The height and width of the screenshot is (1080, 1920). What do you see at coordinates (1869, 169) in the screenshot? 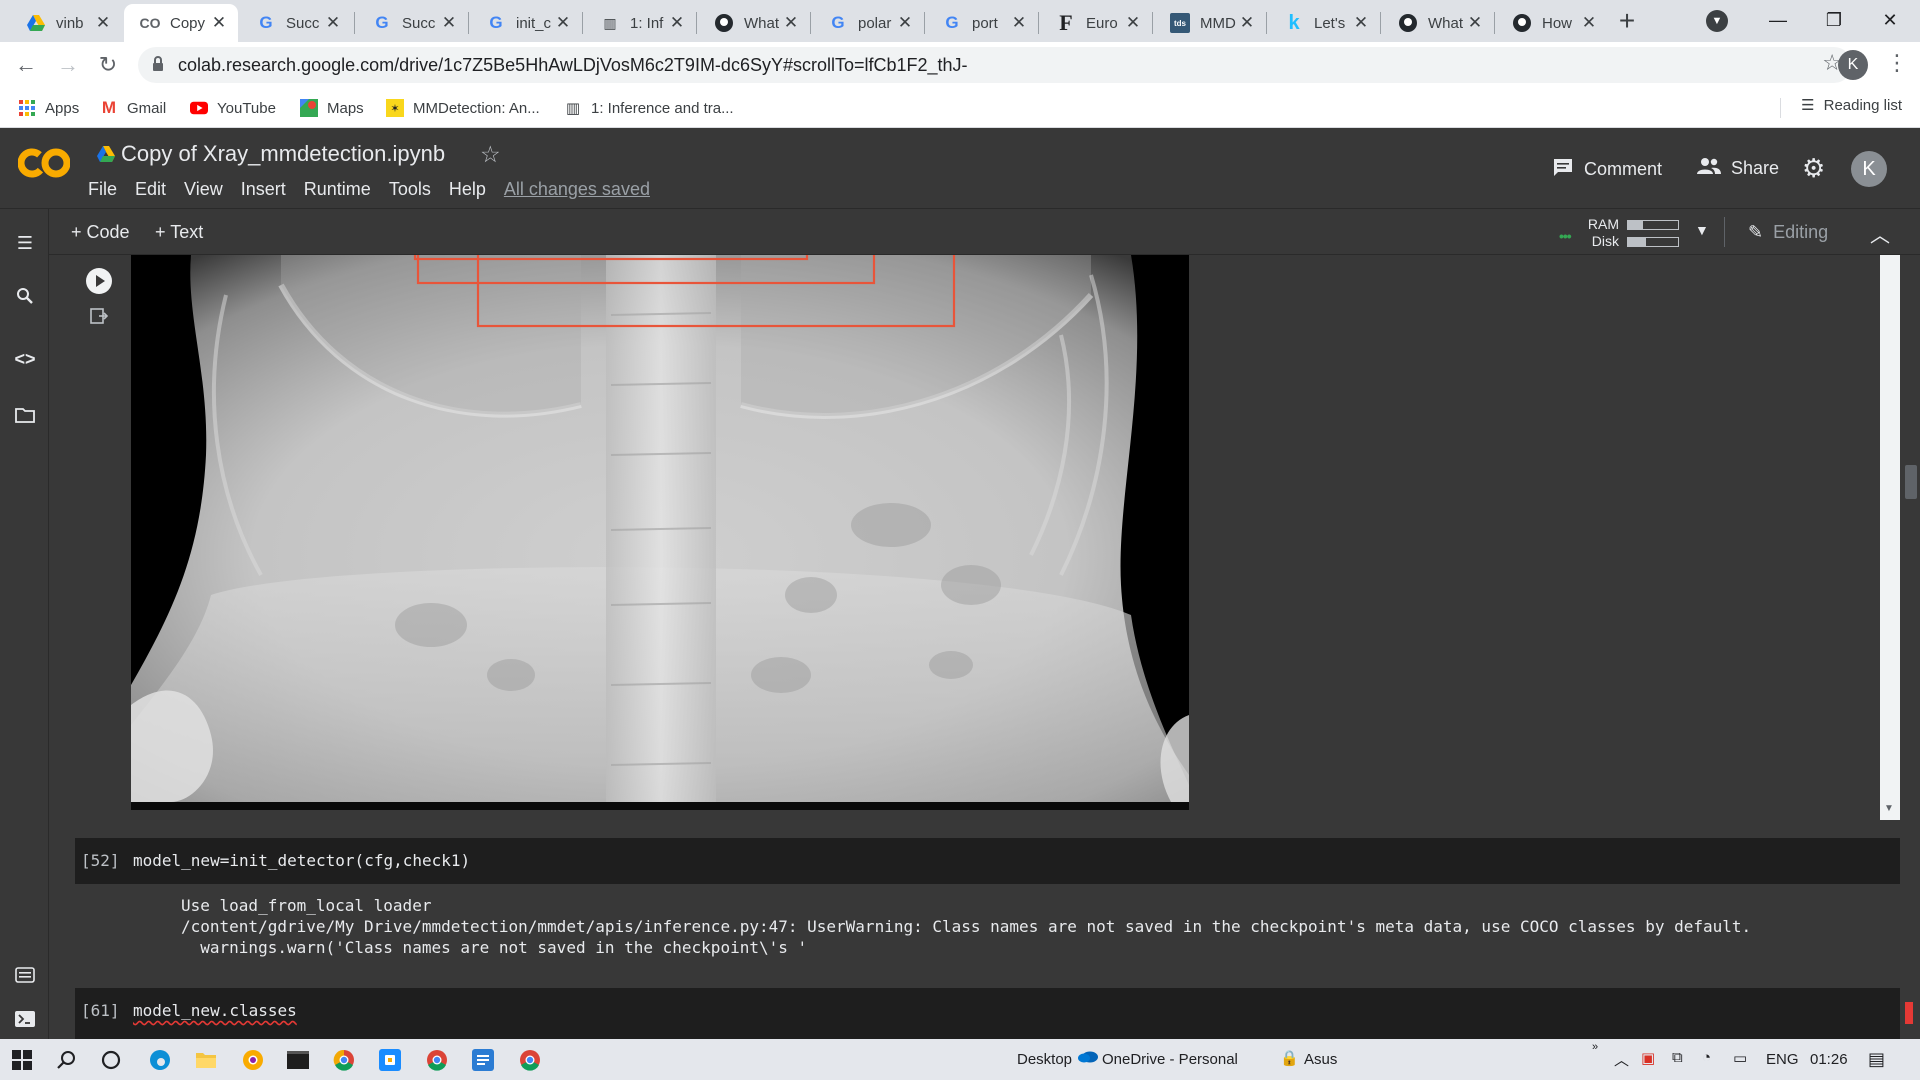
I see `account-avatar: K` at bounding box center [1869, 169].